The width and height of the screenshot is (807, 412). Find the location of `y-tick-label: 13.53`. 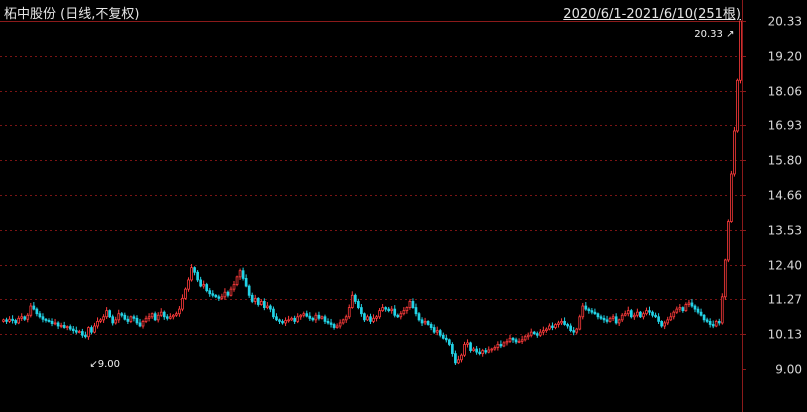

y-tick-label: 13.53 is located at coordinates (785, 231).